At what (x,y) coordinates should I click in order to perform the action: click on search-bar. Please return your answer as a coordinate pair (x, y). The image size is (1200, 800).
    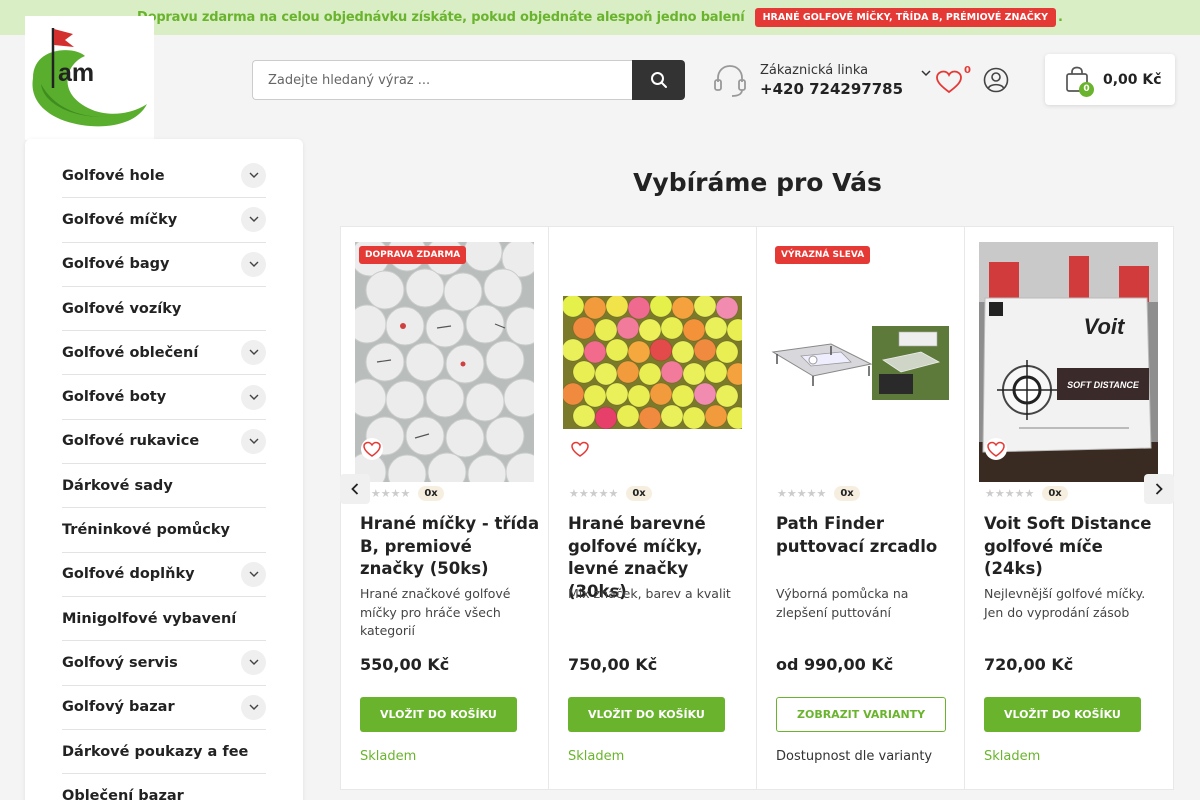
    Looking at the image, I should click on (468, 80).